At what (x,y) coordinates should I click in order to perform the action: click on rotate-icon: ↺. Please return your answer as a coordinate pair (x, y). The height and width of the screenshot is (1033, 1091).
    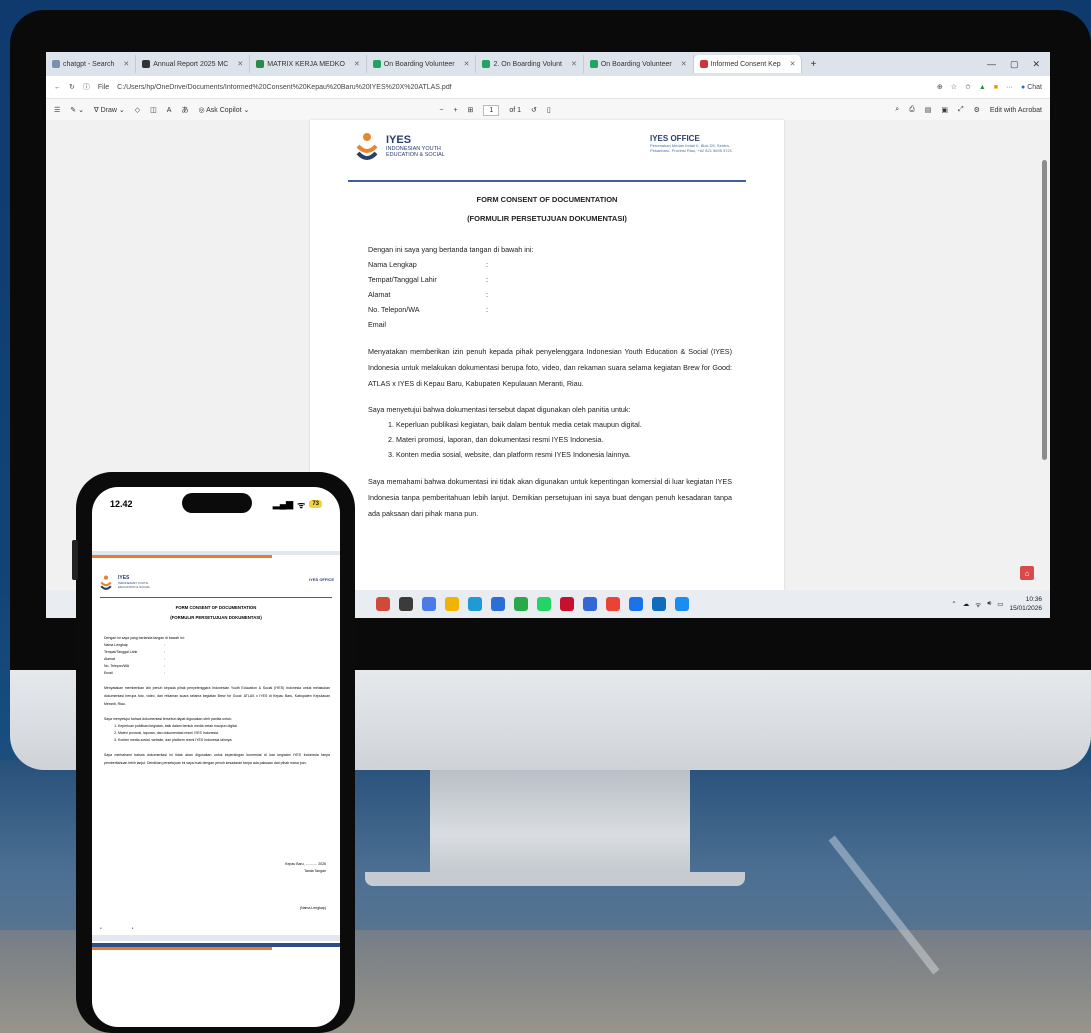
    Looking at the image, I should click on (534, 110).